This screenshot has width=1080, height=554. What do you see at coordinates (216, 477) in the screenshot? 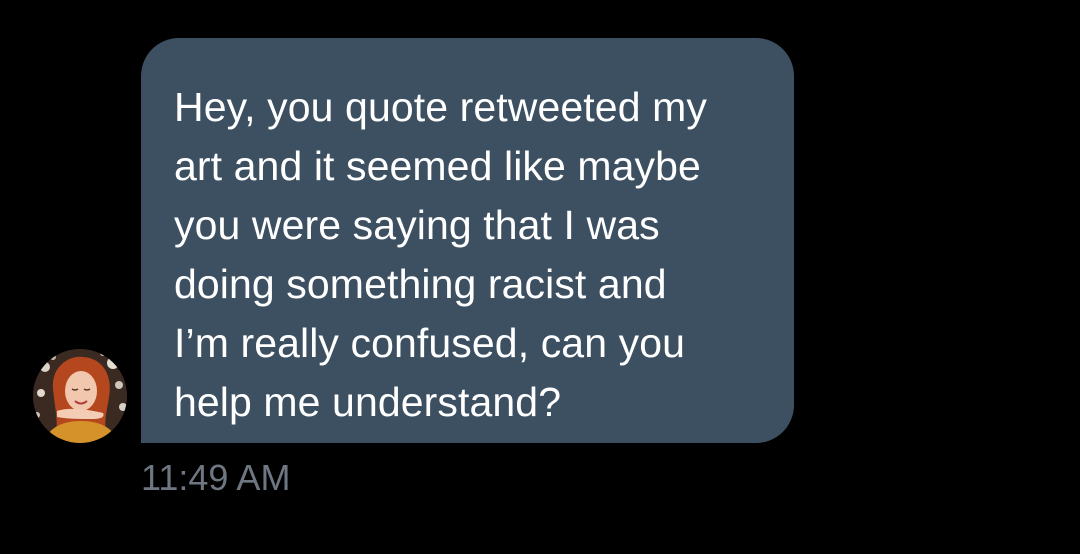
I see `message-timestamp: 11:49 AM` at bounding box center [216, 477].